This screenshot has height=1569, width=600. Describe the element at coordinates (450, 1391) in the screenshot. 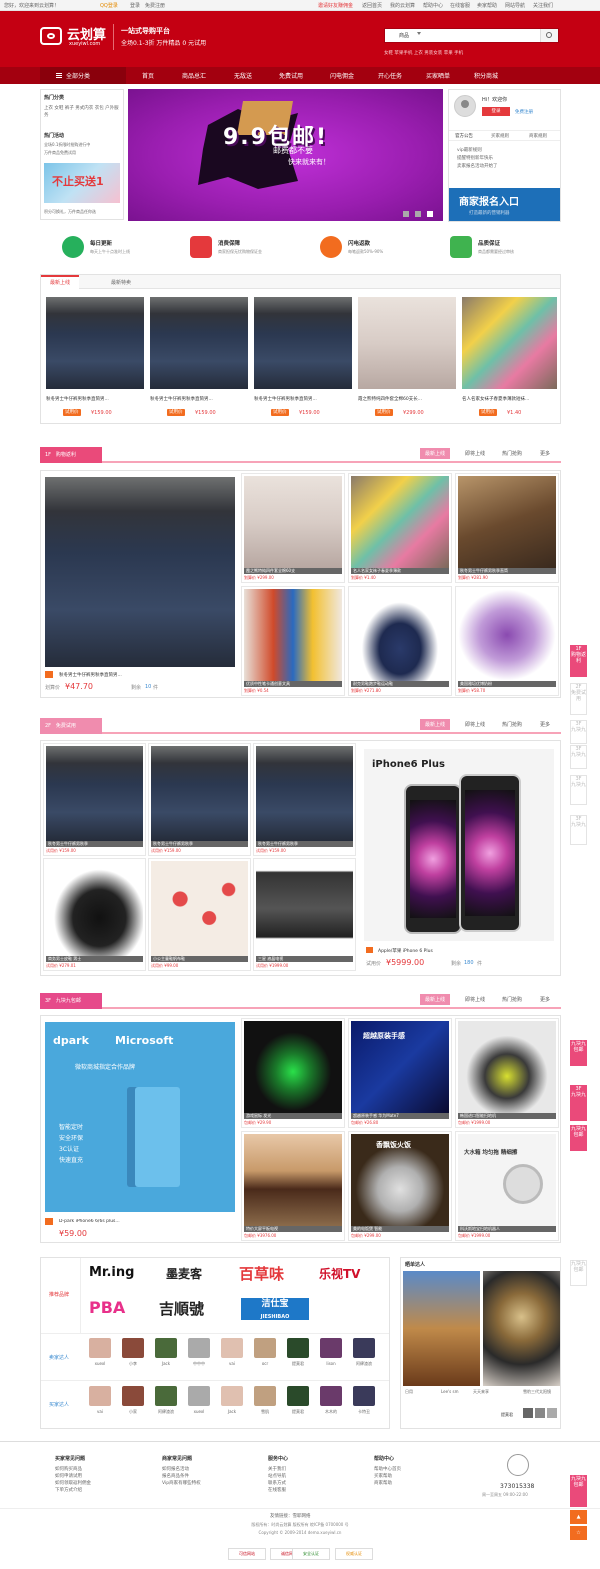

I see `show-item-2: Lee's sm` at that location.